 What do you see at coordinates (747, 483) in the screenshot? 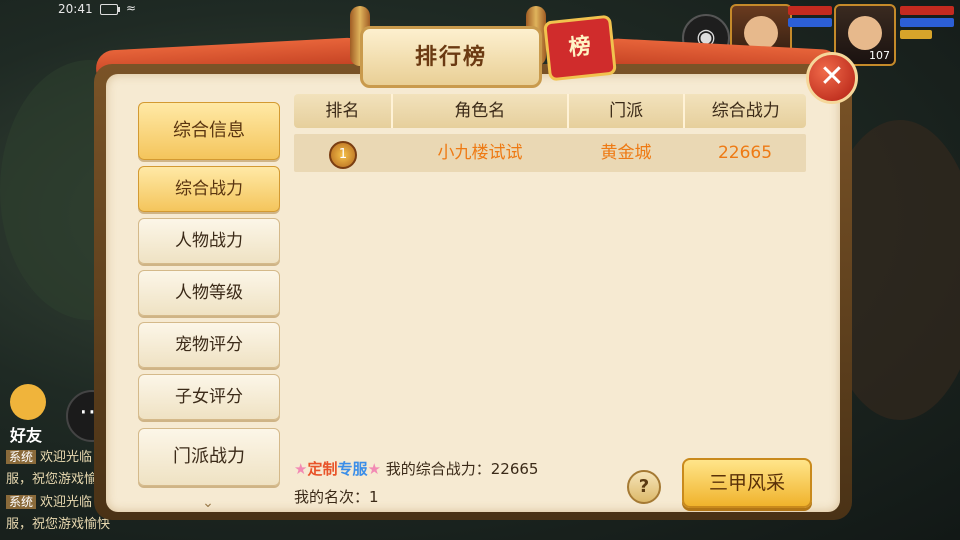
I see `top-three-showcase-button: 三甲风采` at bounding box center [747, 483].